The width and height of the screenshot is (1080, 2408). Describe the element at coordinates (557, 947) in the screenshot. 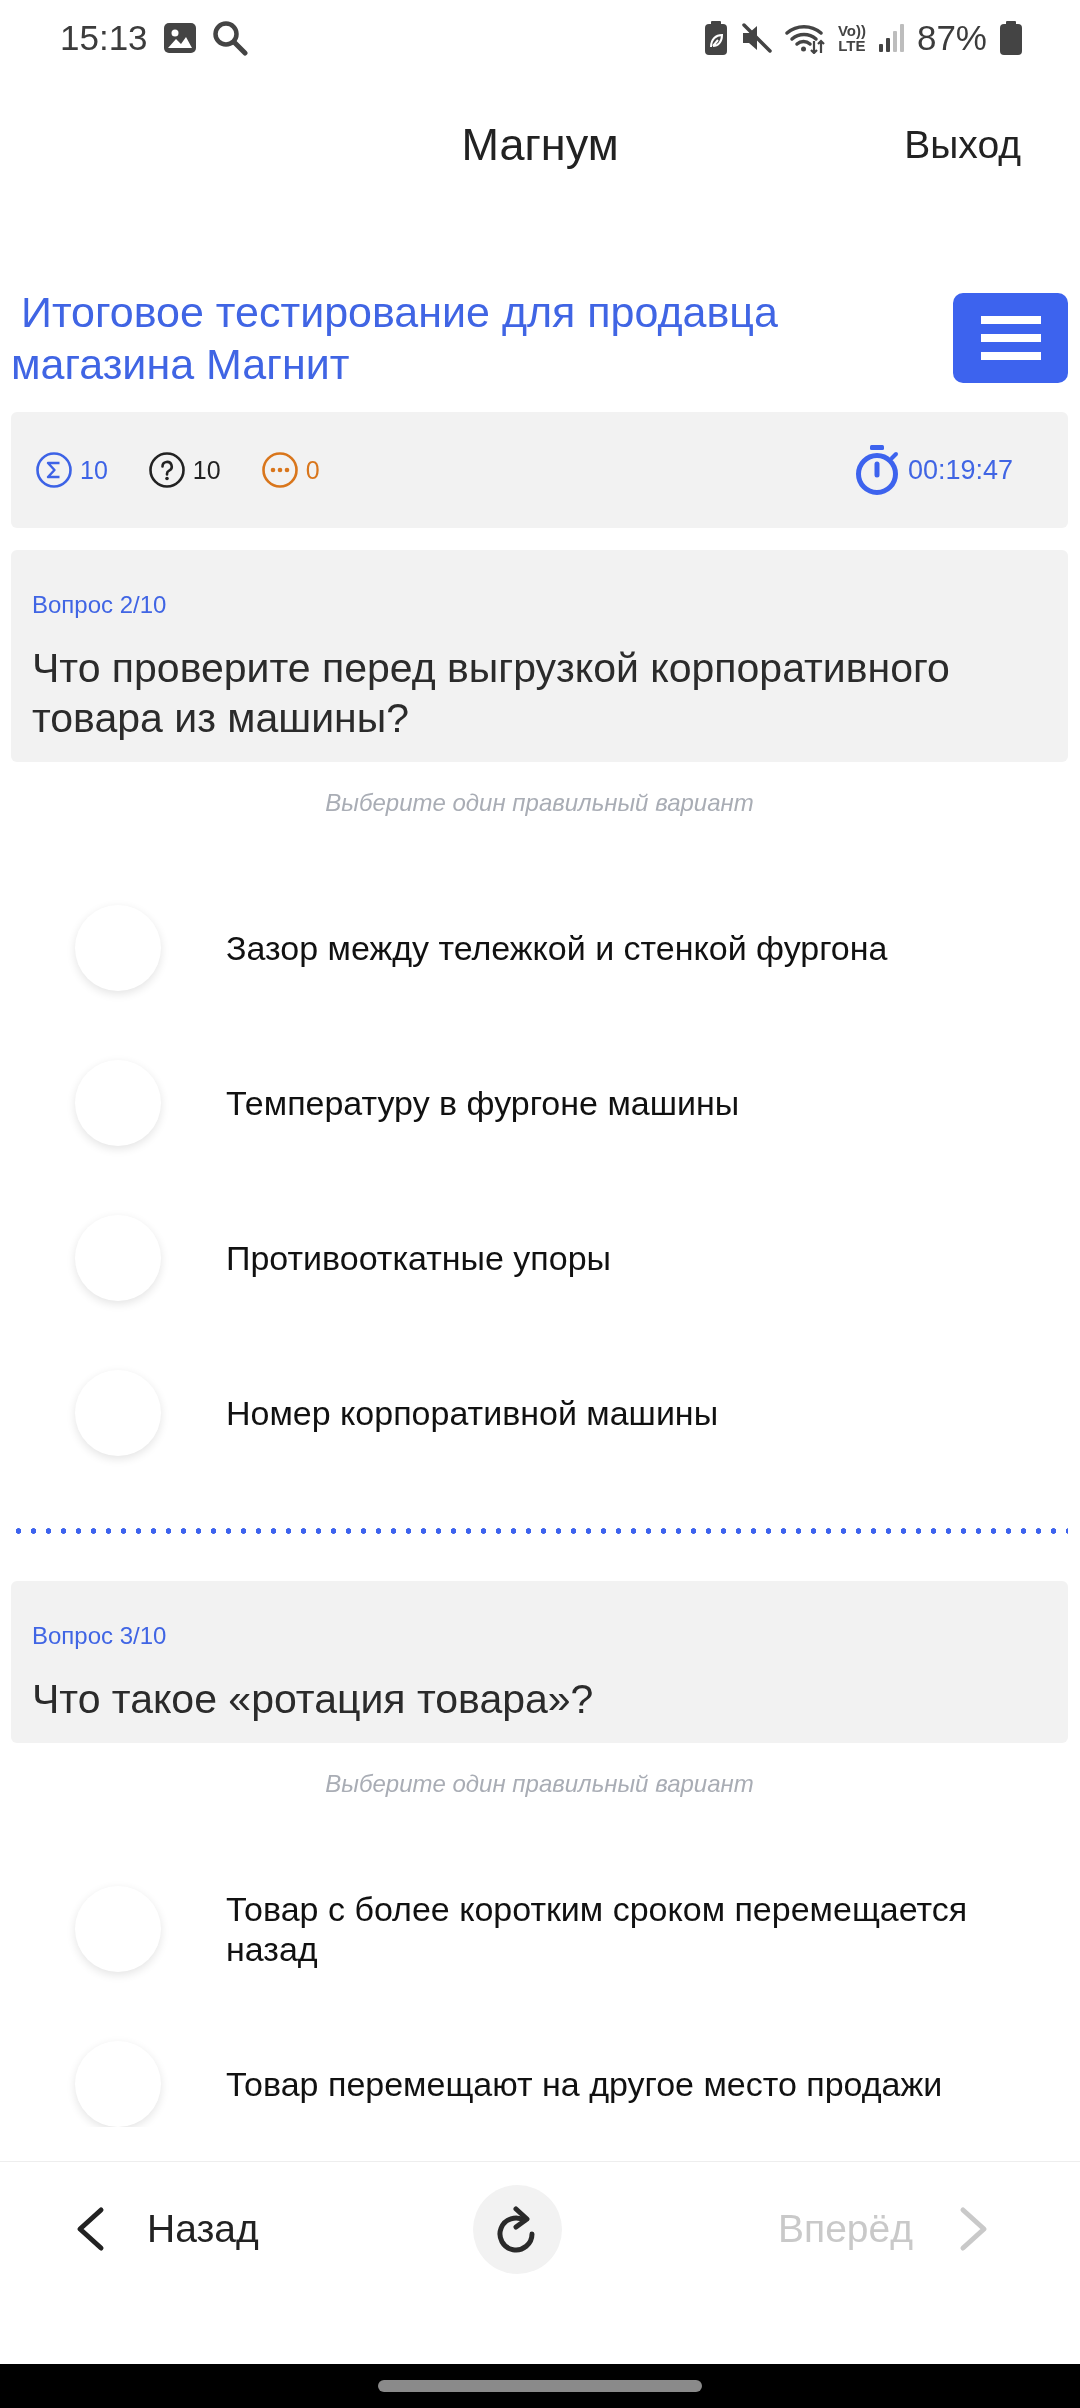

I see `answer-option: Зазор между тележкой и стенкой фургона` at that location.